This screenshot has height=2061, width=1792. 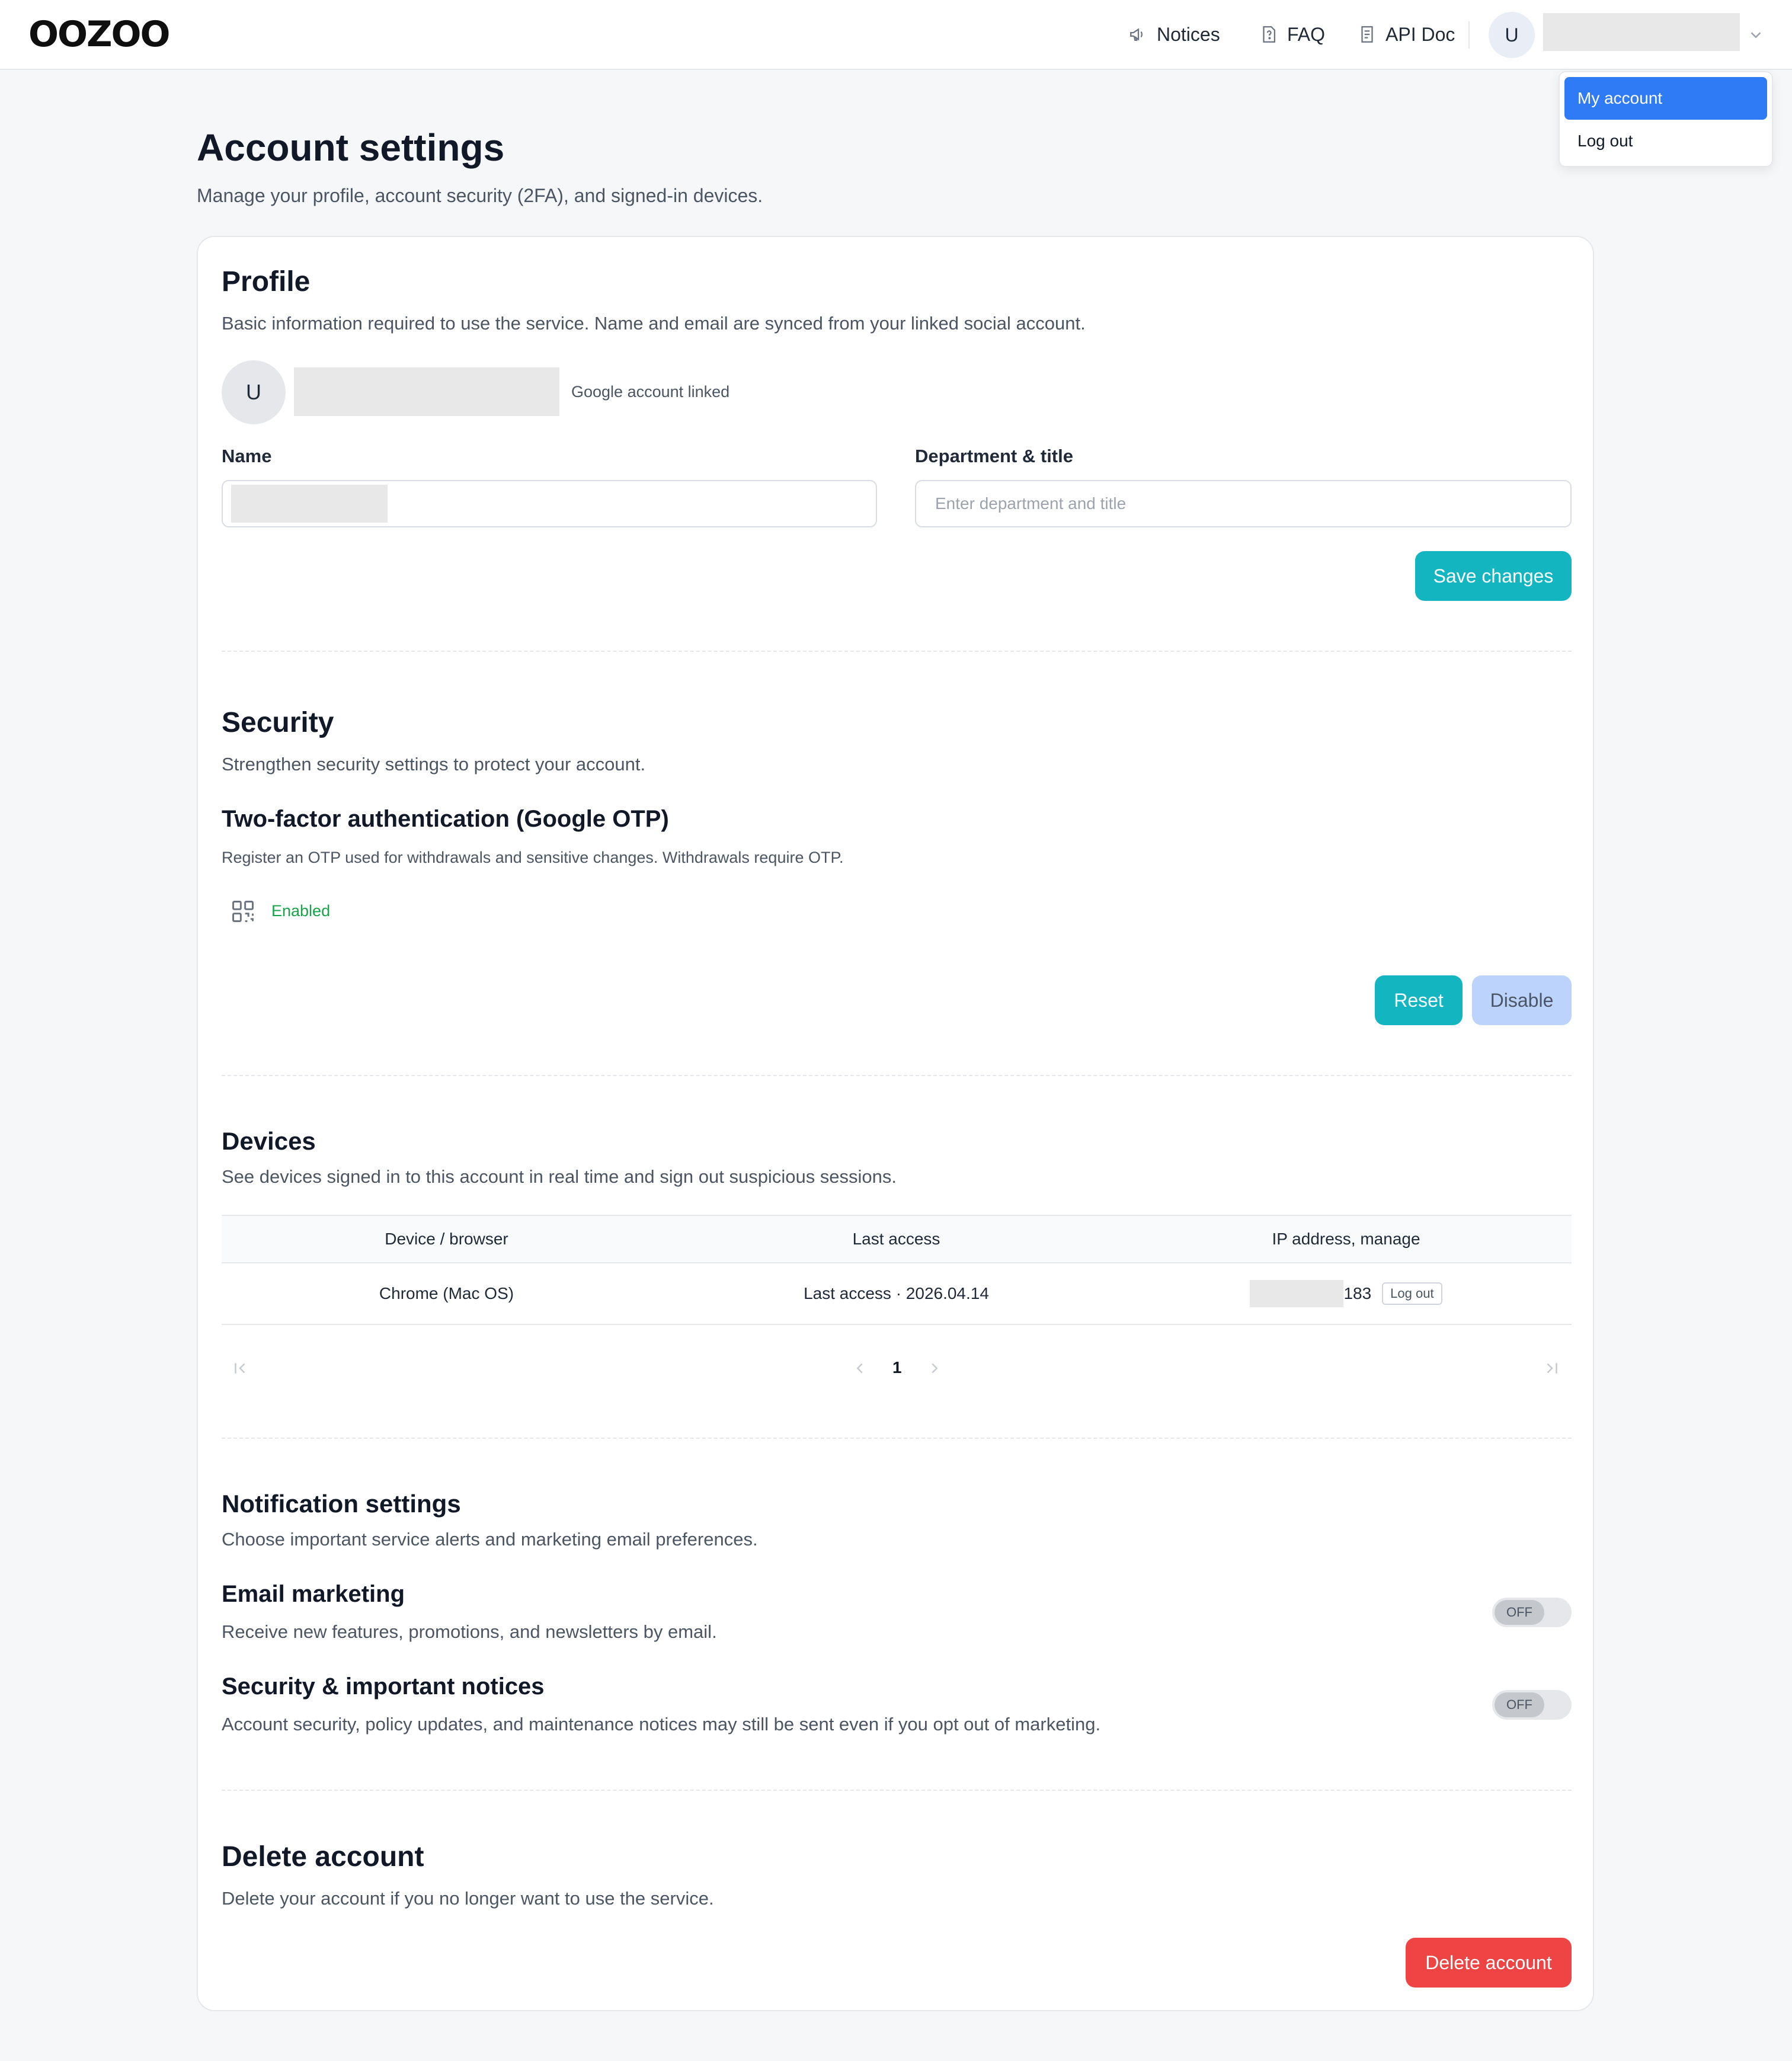 I want to click on page-title: Account settings, so click(x=351, y=147).